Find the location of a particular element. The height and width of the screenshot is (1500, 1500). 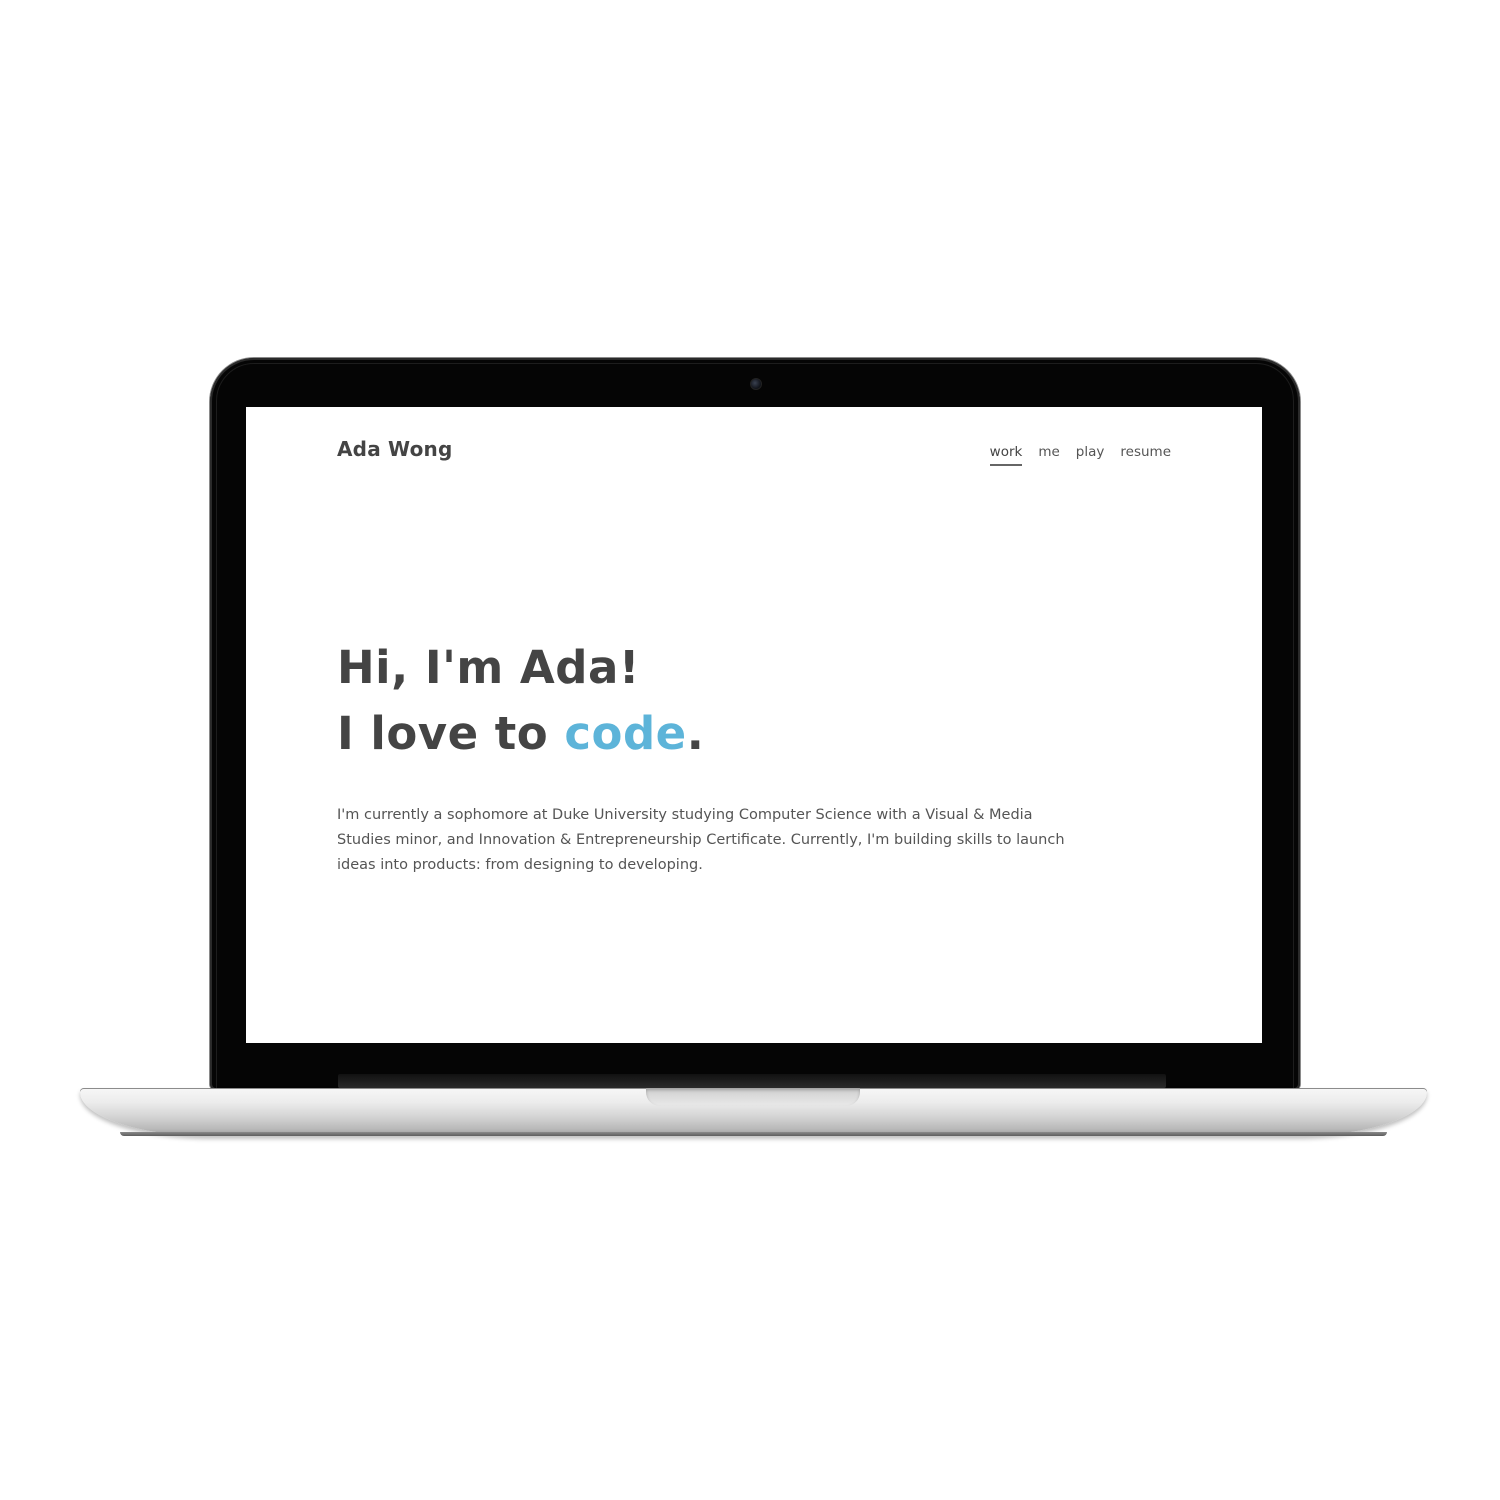

site-nav: work me play resume is located at coordinates (1080, 455).